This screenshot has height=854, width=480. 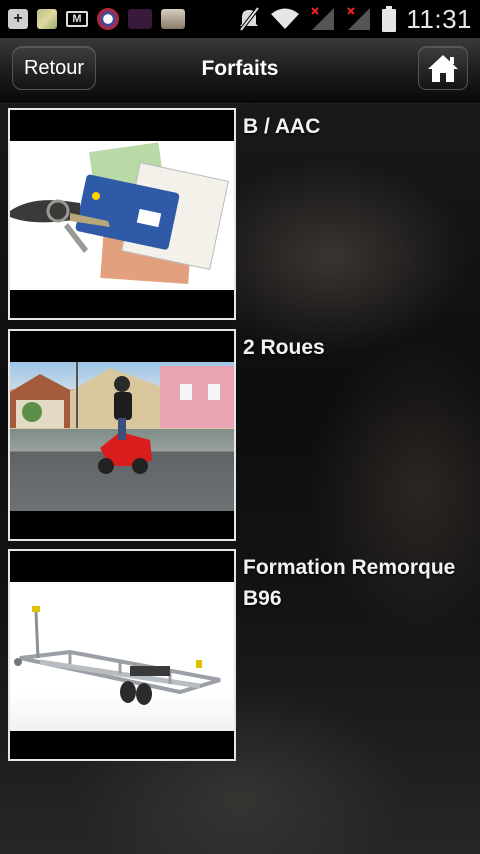 I want to click on home-button, so click(x=443, y=68).